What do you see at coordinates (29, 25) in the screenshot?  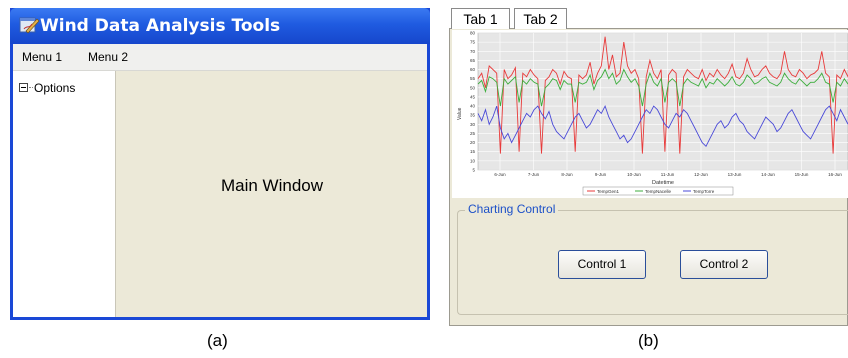 I see `app-window-icon` at bounding box center [29, 25].